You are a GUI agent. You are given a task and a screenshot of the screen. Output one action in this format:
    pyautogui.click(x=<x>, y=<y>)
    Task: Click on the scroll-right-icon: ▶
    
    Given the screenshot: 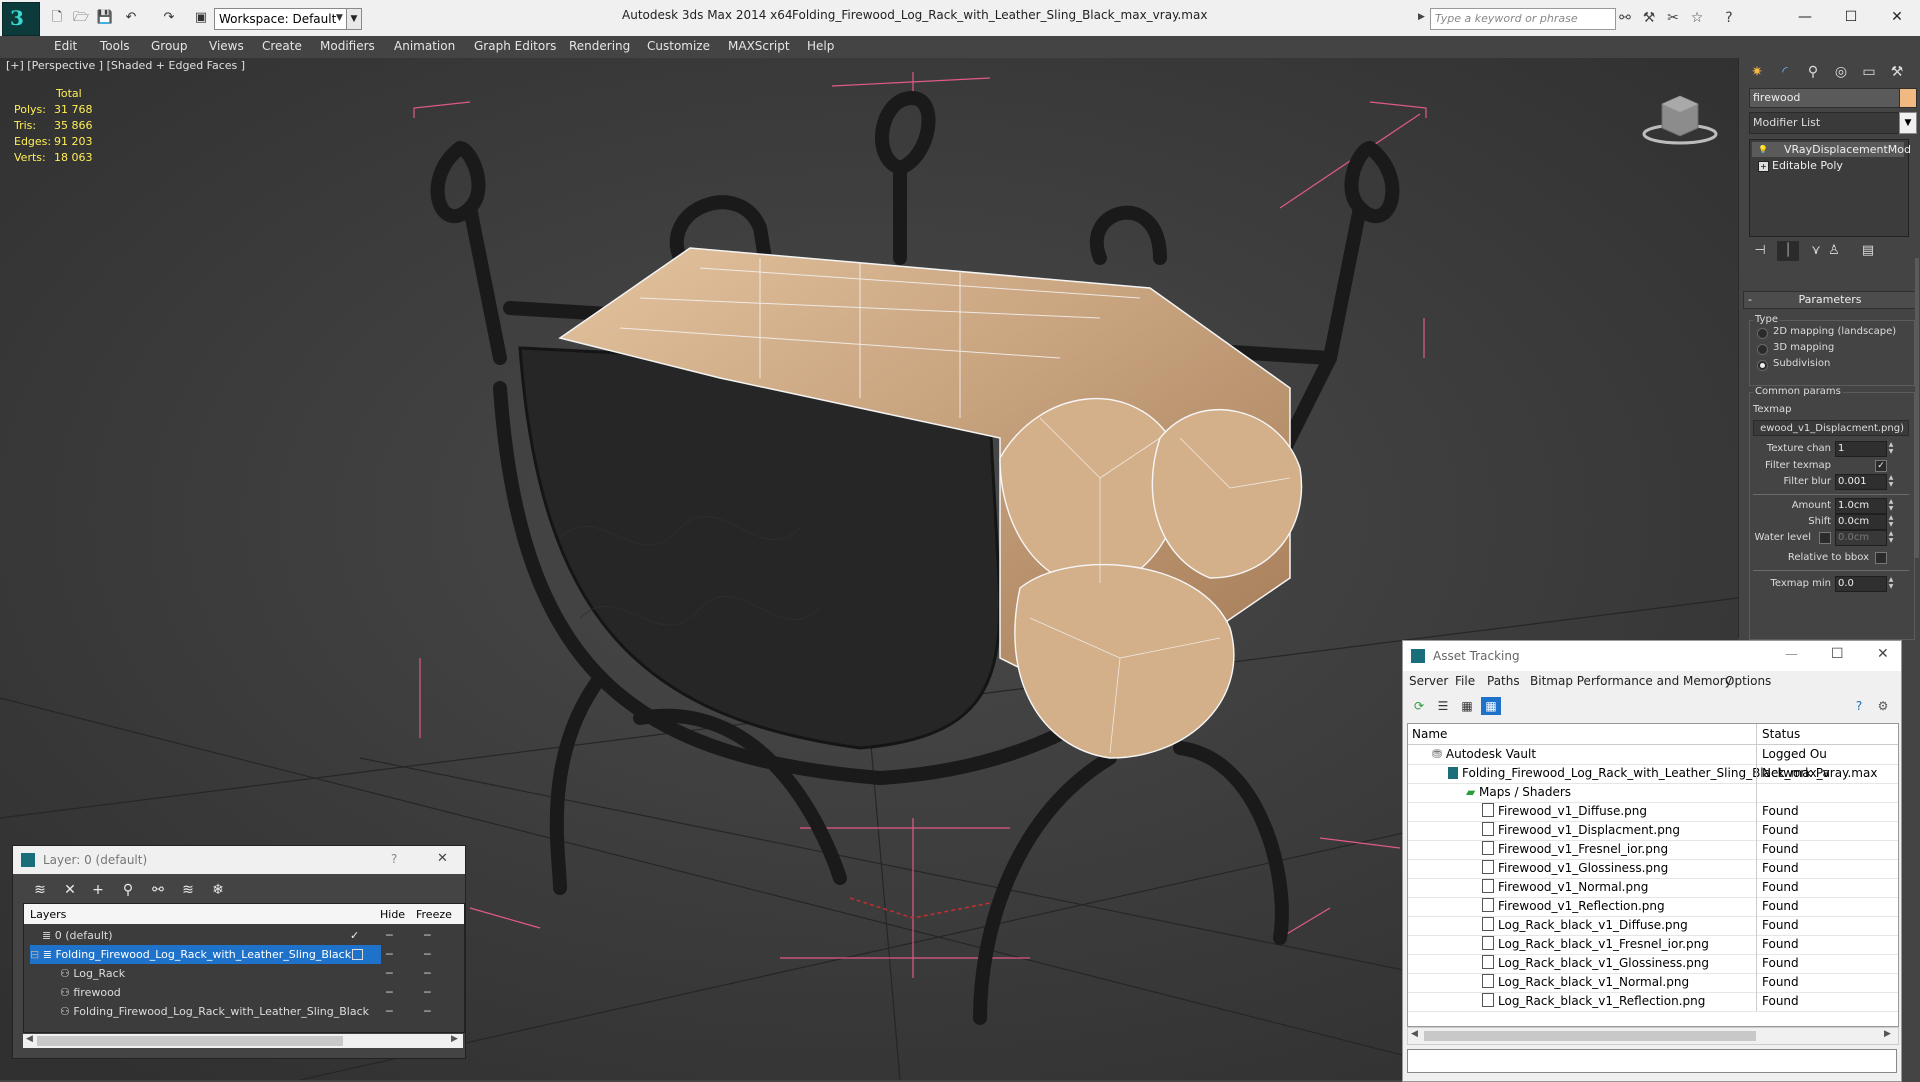 What is the action you would take?
    pyautogui.click(x=1887, y=1034)
    